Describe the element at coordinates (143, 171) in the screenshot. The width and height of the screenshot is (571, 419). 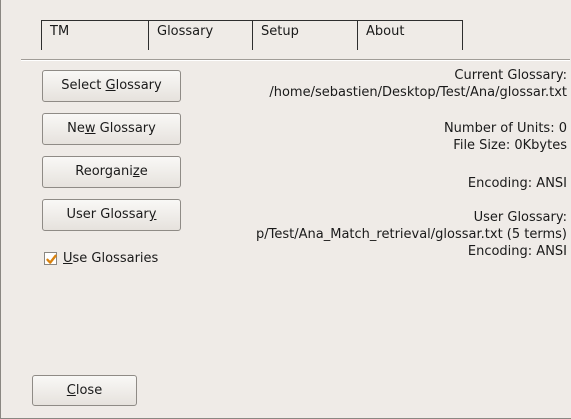
I see `button-label-part: e` at that location.